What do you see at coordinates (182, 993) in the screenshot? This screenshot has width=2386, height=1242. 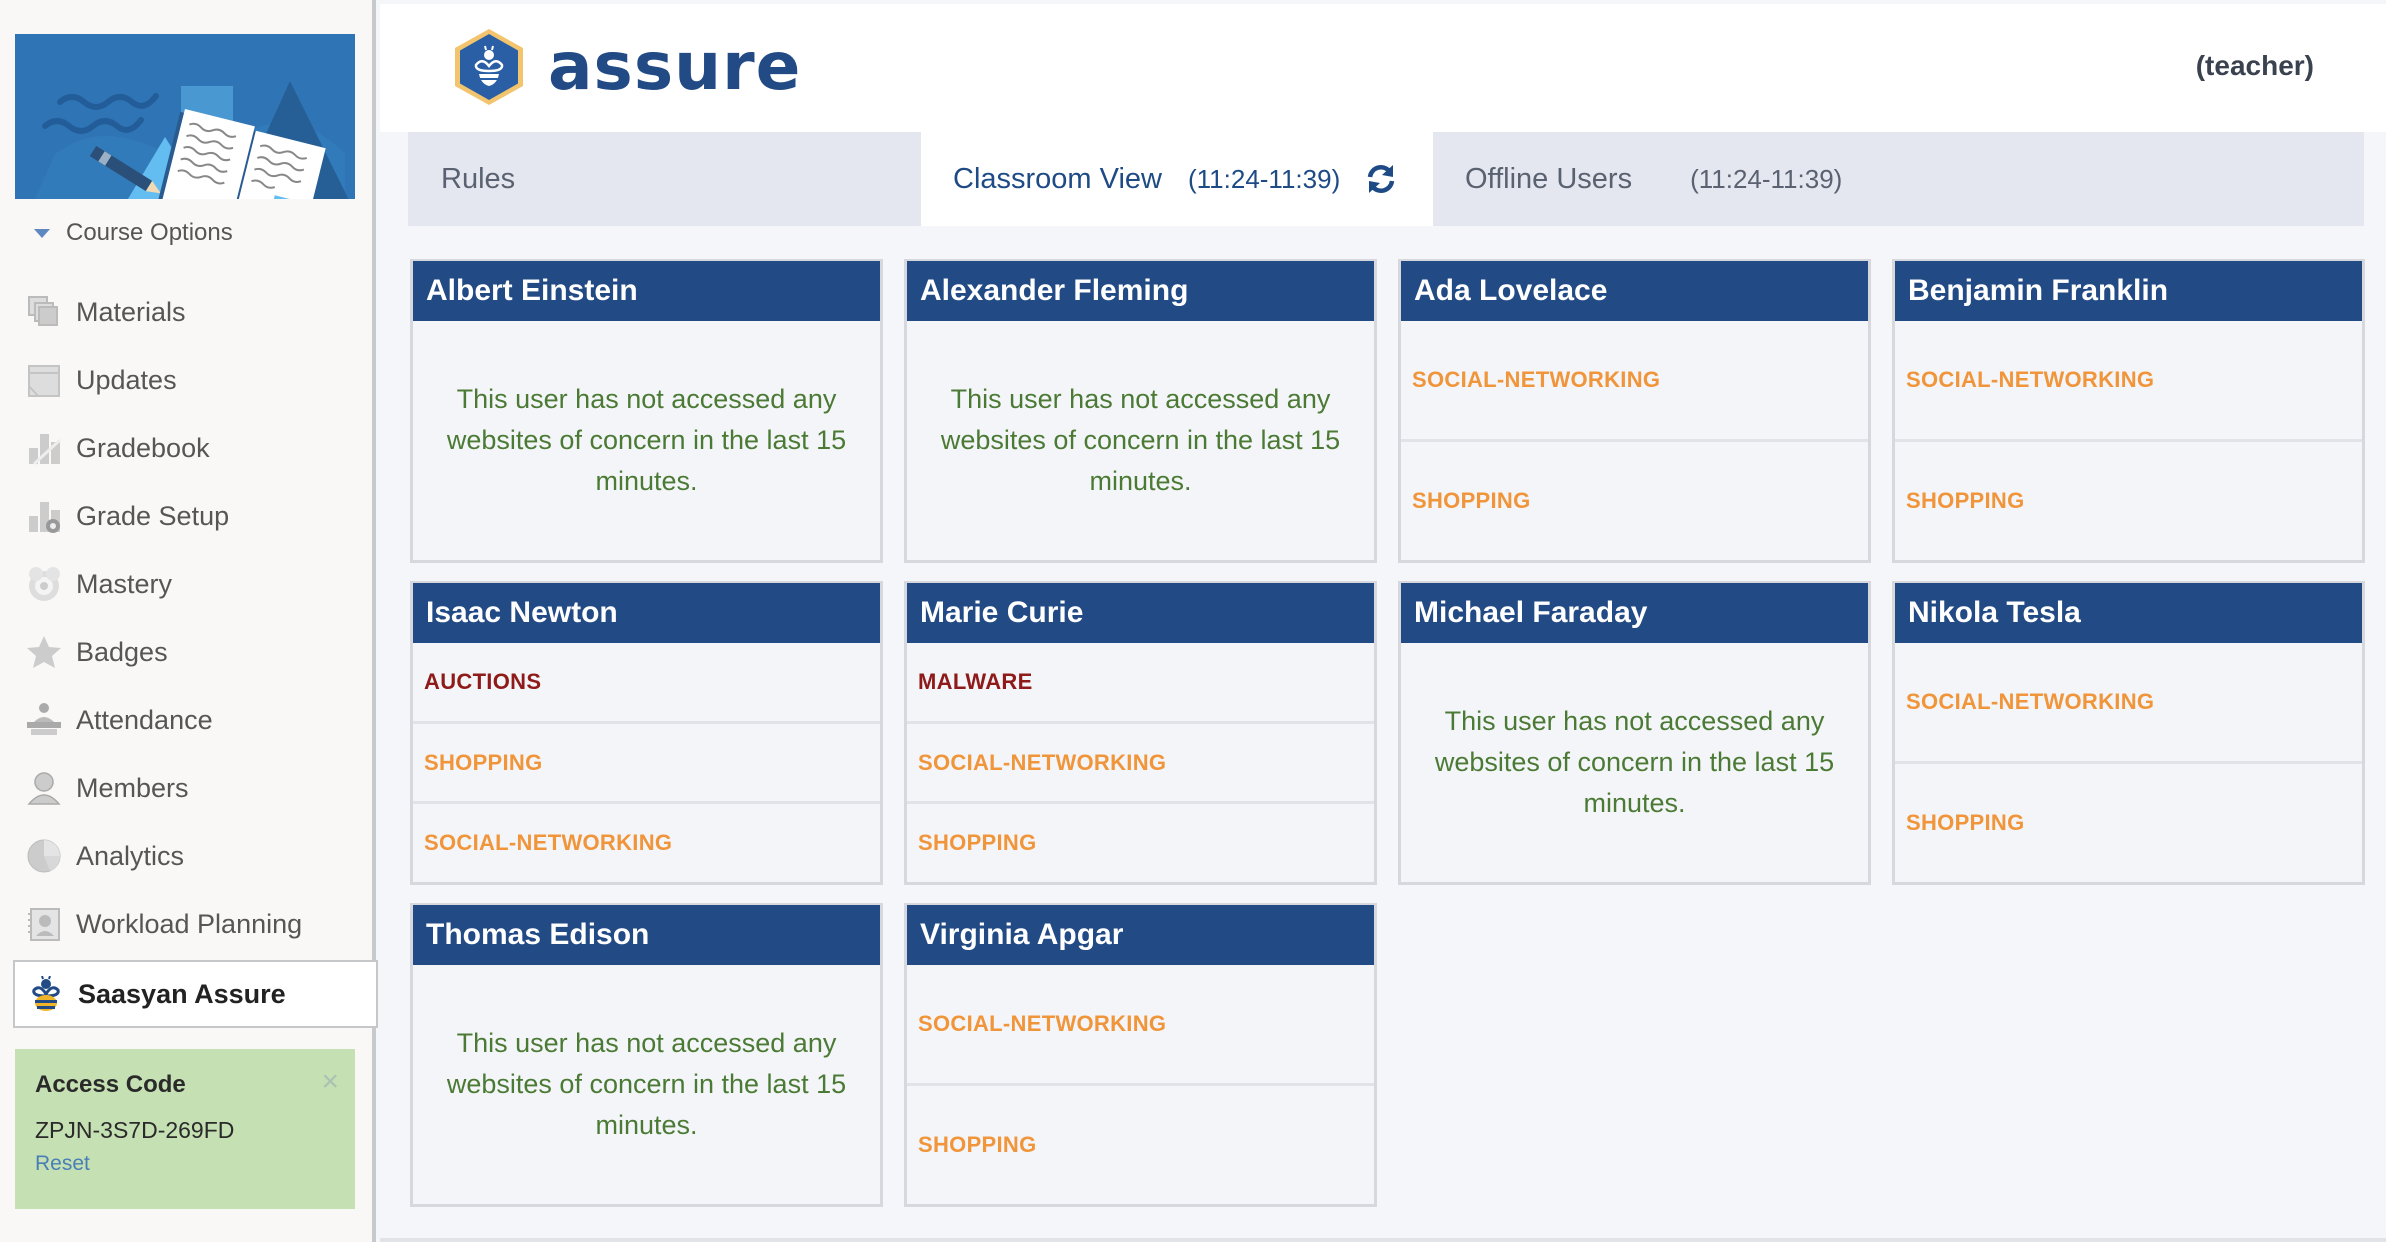 I see `sidebar-item-label: Saasyan Assure` at bounding box center [182, 993].